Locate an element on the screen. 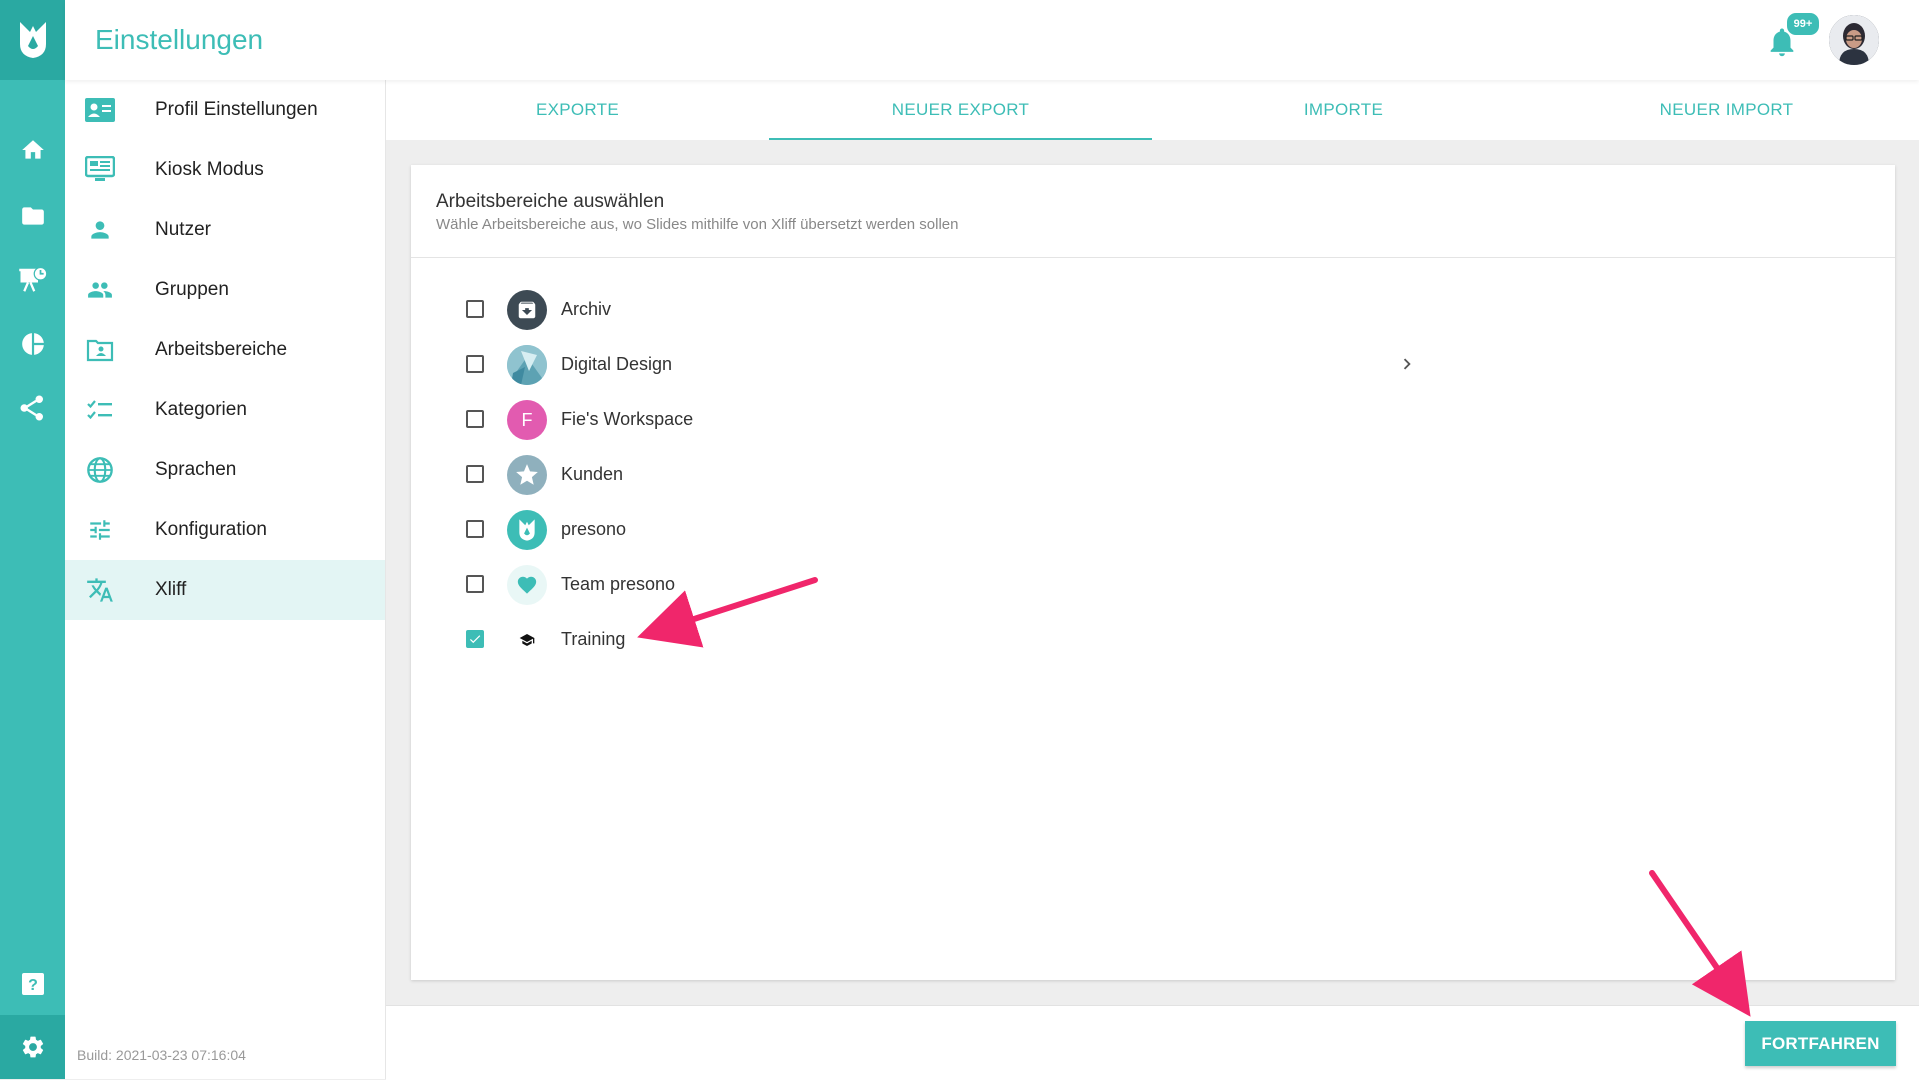  nav-item-label: Arbeitsbereiche is located at coordinates (221, 349).